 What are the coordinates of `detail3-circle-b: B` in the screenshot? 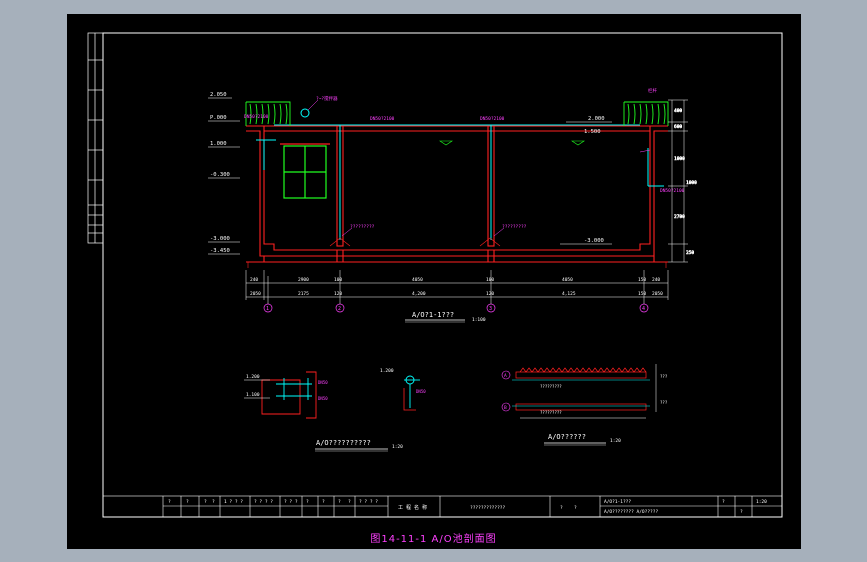 It's located at (505, 408).